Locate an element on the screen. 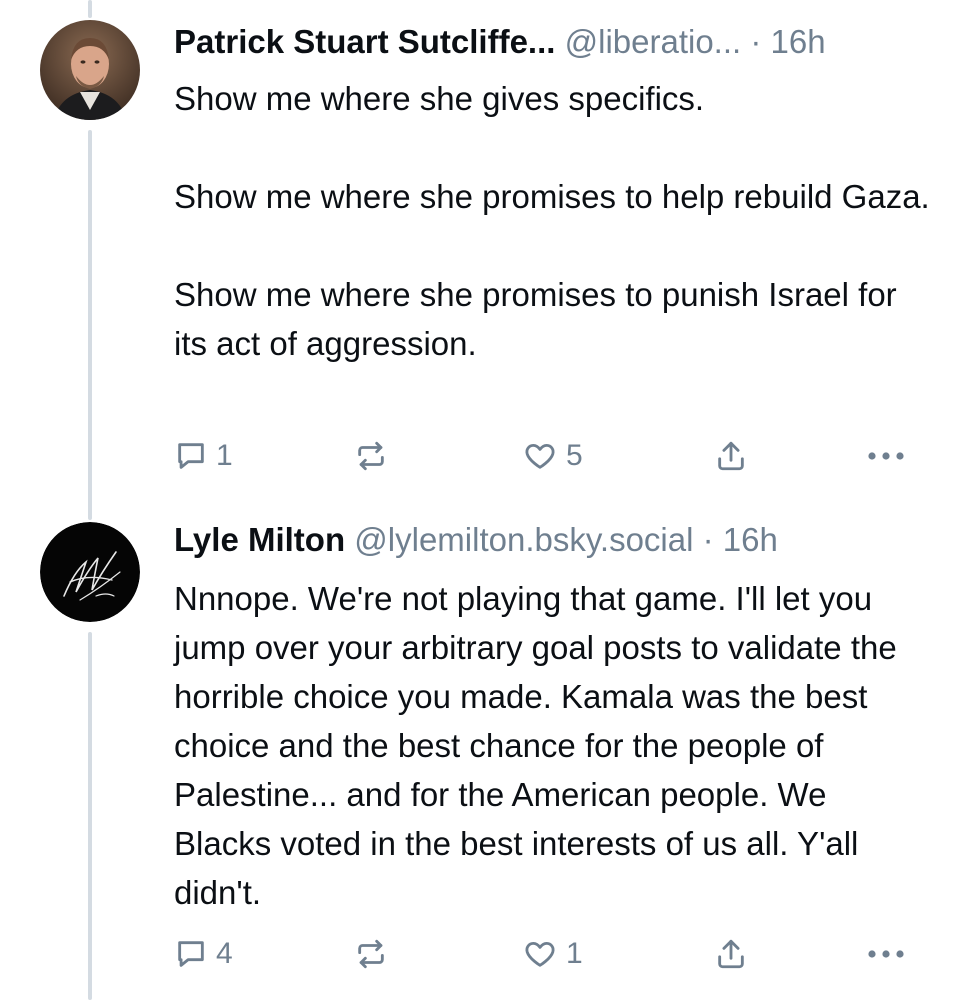 The image size is (961, 1000). reply-button: 4 is located at coordinates (203, 954).